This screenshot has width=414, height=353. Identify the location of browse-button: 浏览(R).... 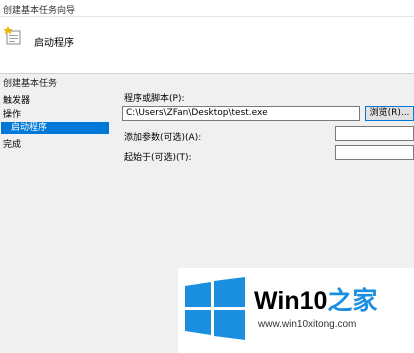
(389, 113).